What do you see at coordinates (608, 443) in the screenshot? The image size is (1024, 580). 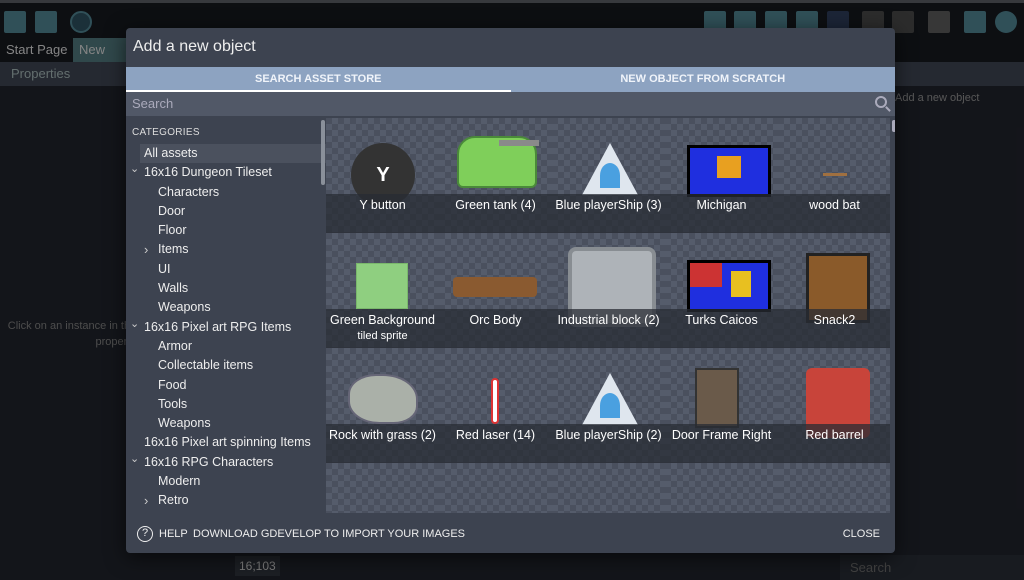 I see `asset-label: Blue playerShip (2)` at bounding box center [608, 443].